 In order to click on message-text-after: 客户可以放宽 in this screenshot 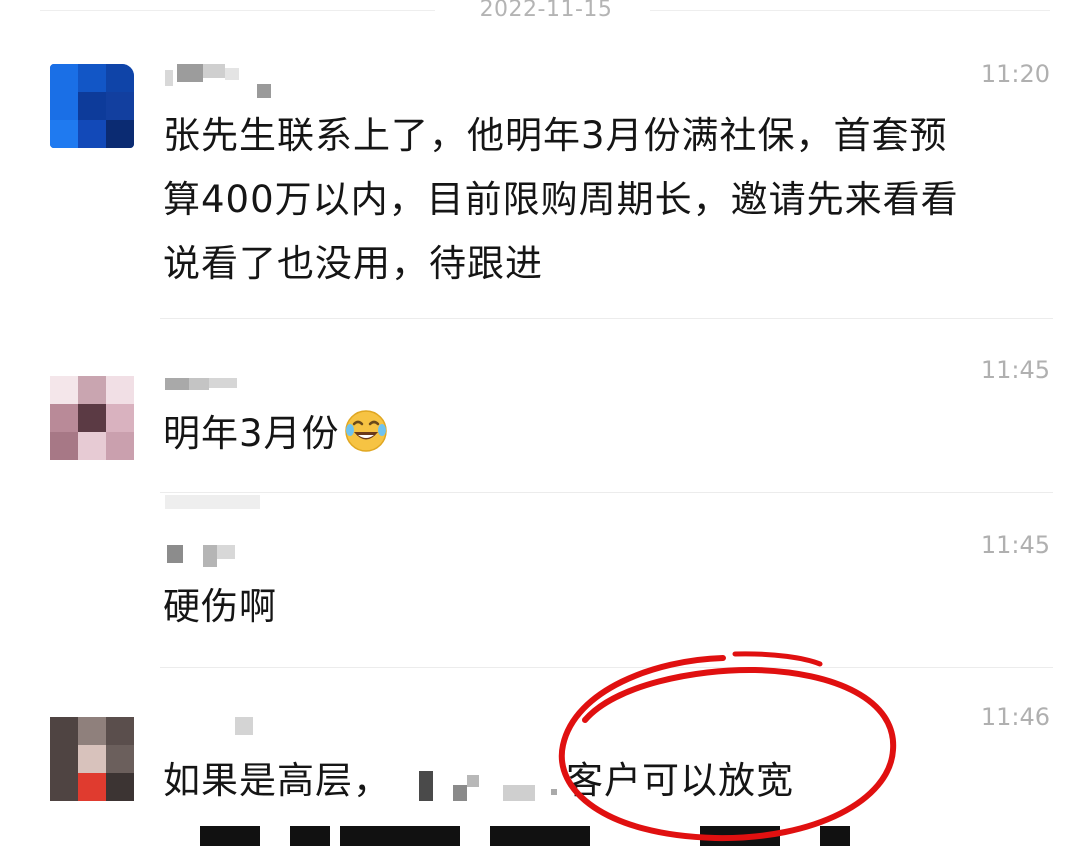, I will do `click(680, 780)`.